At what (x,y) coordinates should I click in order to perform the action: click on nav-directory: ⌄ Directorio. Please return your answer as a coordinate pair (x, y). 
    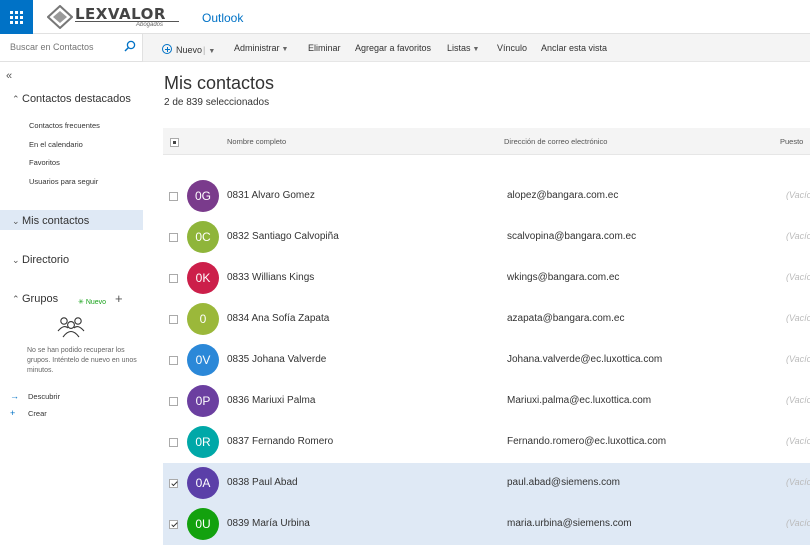
    Looking at the image, I should click on (40, 260).